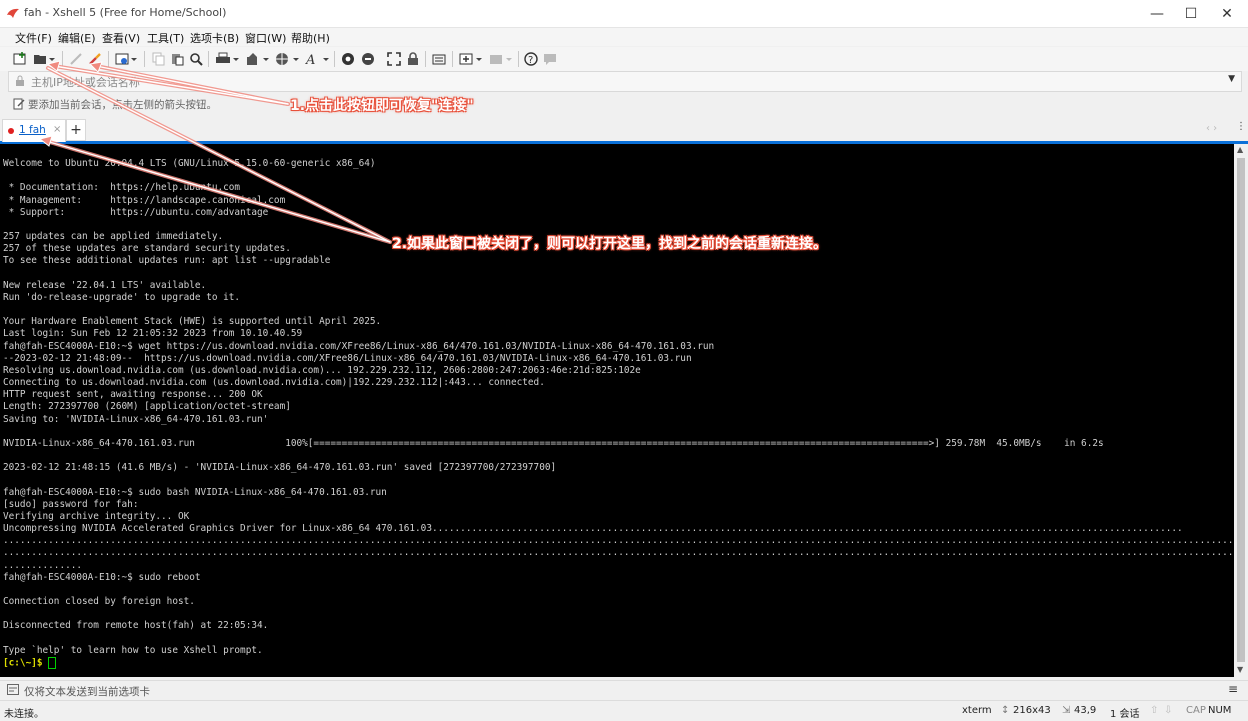 This screenshot has height=721, width=1248. Describe the element at coordinates (11, 131) in the screenshot. I see `disconnected-status-icon` at that location.